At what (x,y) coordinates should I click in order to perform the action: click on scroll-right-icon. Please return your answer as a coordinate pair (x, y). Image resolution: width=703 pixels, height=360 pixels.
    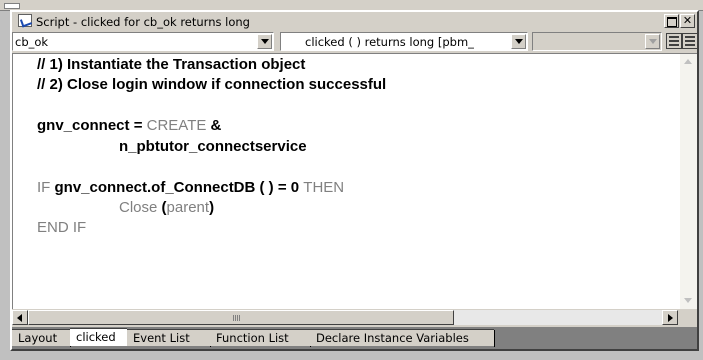
    Looking at the image, I should click on (670, 317).